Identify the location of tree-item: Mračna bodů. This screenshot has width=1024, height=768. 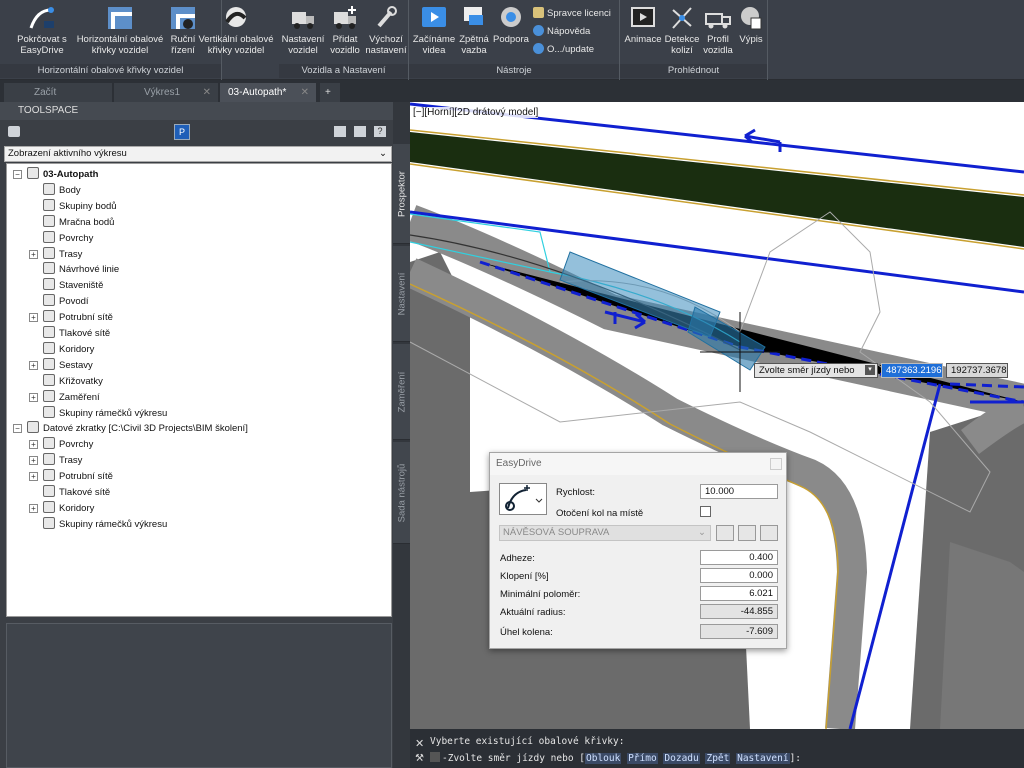
(78, 222).